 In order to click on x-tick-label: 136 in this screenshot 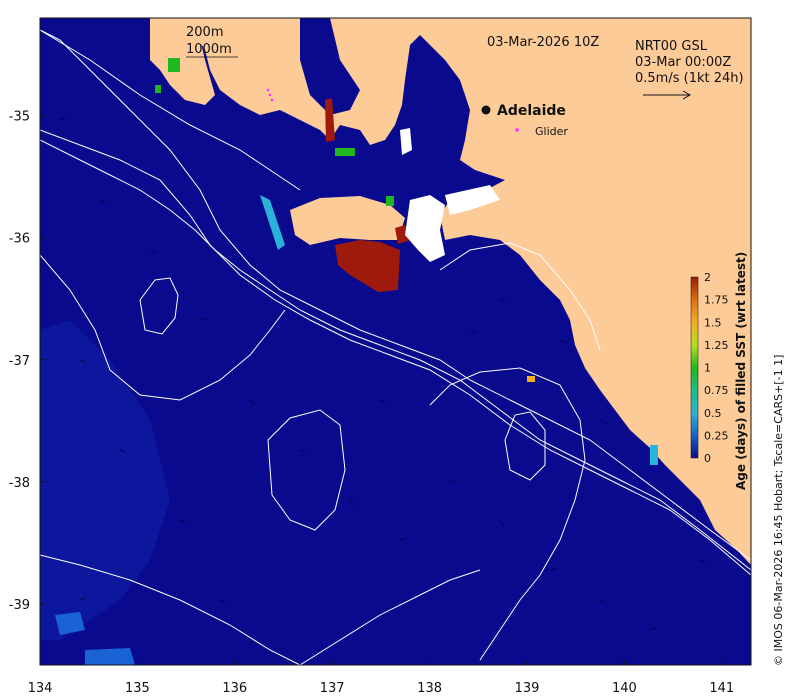, I will do `click(234, 688)`.